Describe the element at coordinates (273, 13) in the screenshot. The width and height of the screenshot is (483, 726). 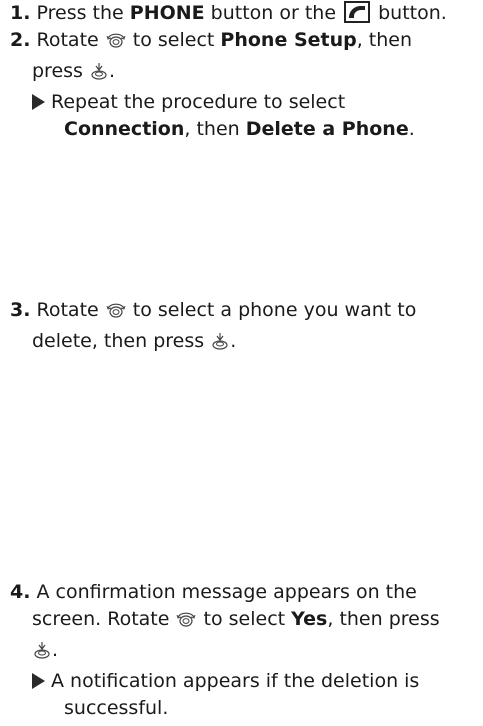
I see `step-text: button or the` at that location.